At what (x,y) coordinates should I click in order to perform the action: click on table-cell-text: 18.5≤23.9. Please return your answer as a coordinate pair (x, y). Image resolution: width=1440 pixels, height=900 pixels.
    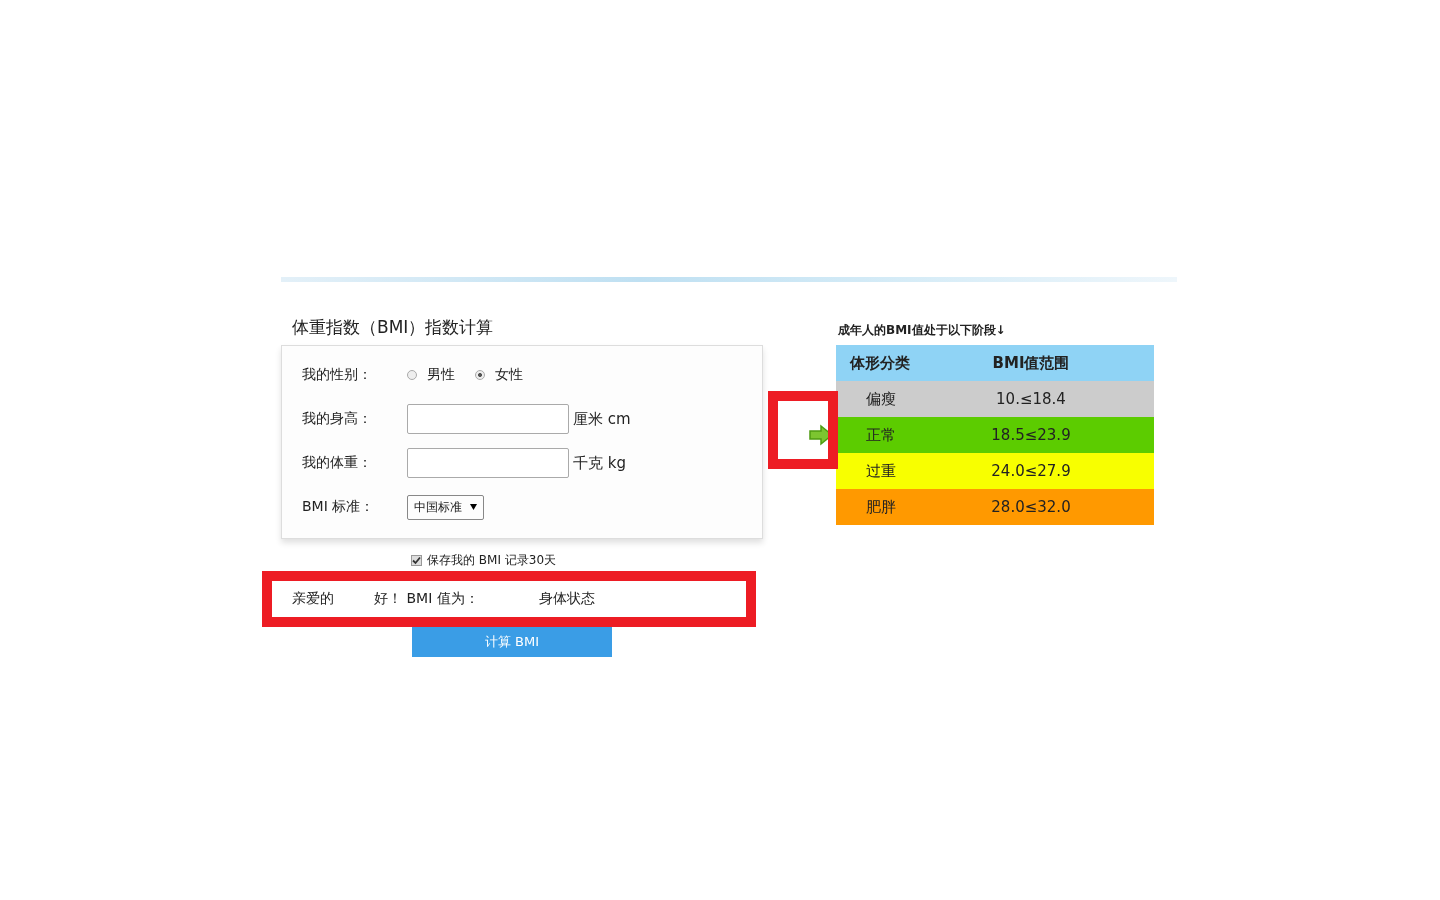
    Looking at the image, I should click on (1031, 435).